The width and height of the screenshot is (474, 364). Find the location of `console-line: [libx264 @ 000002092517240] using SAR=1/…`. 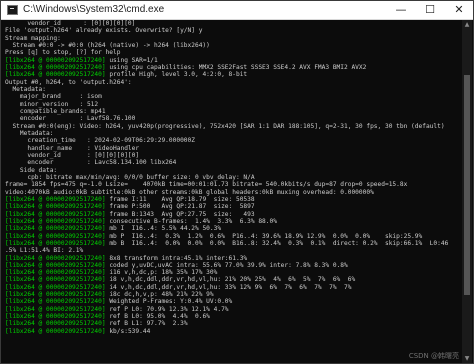

console-line: [libx264 @ 000002092517240] using SAR=1/… is located at coordinates (233, 60).